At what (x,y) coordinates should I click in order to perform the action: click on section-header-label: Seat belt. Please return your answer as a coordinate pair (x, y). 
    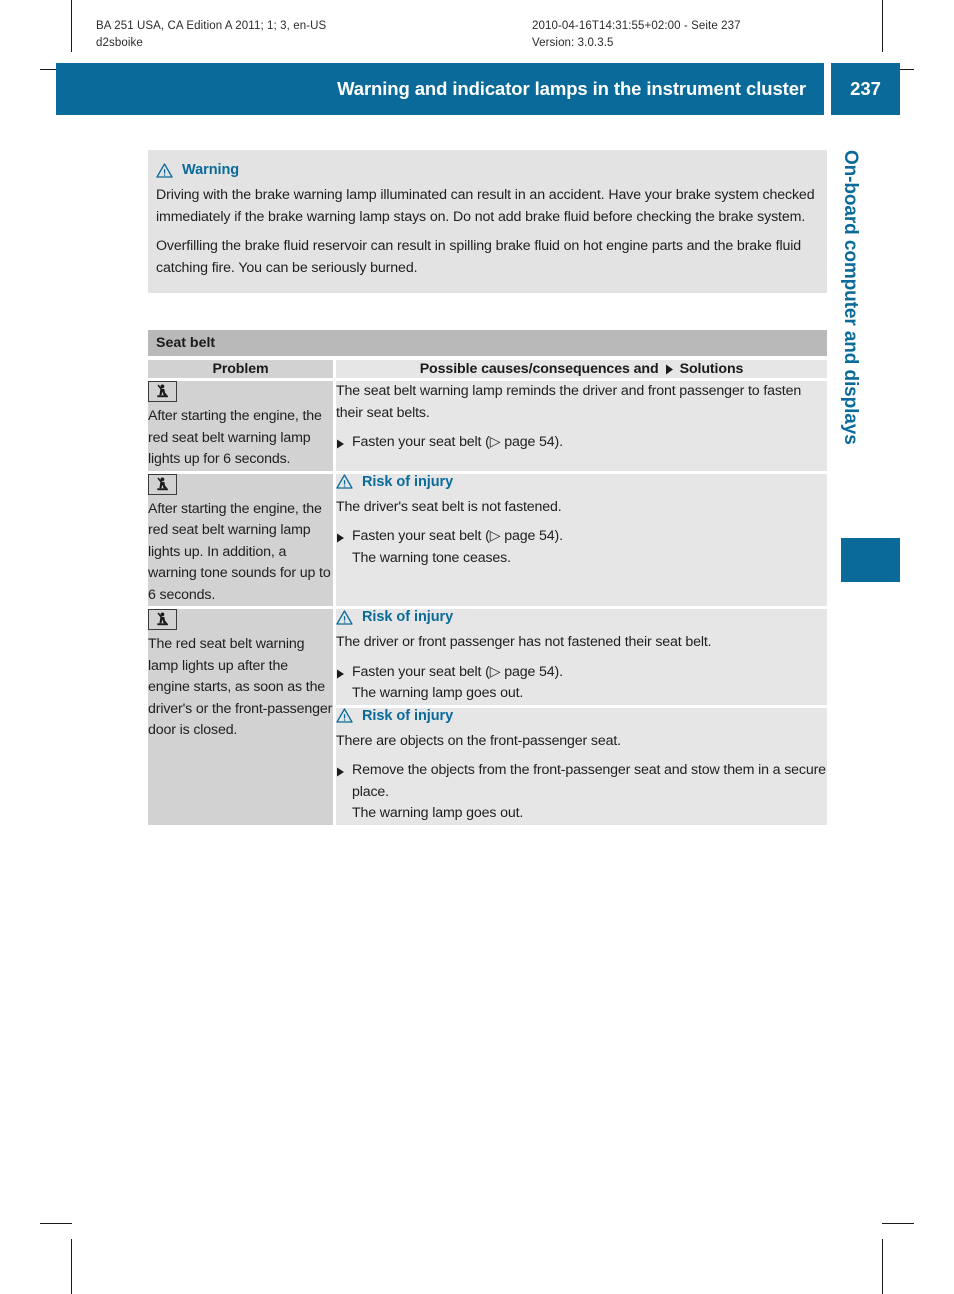
    Looking at the image, I should click on (186, 343).